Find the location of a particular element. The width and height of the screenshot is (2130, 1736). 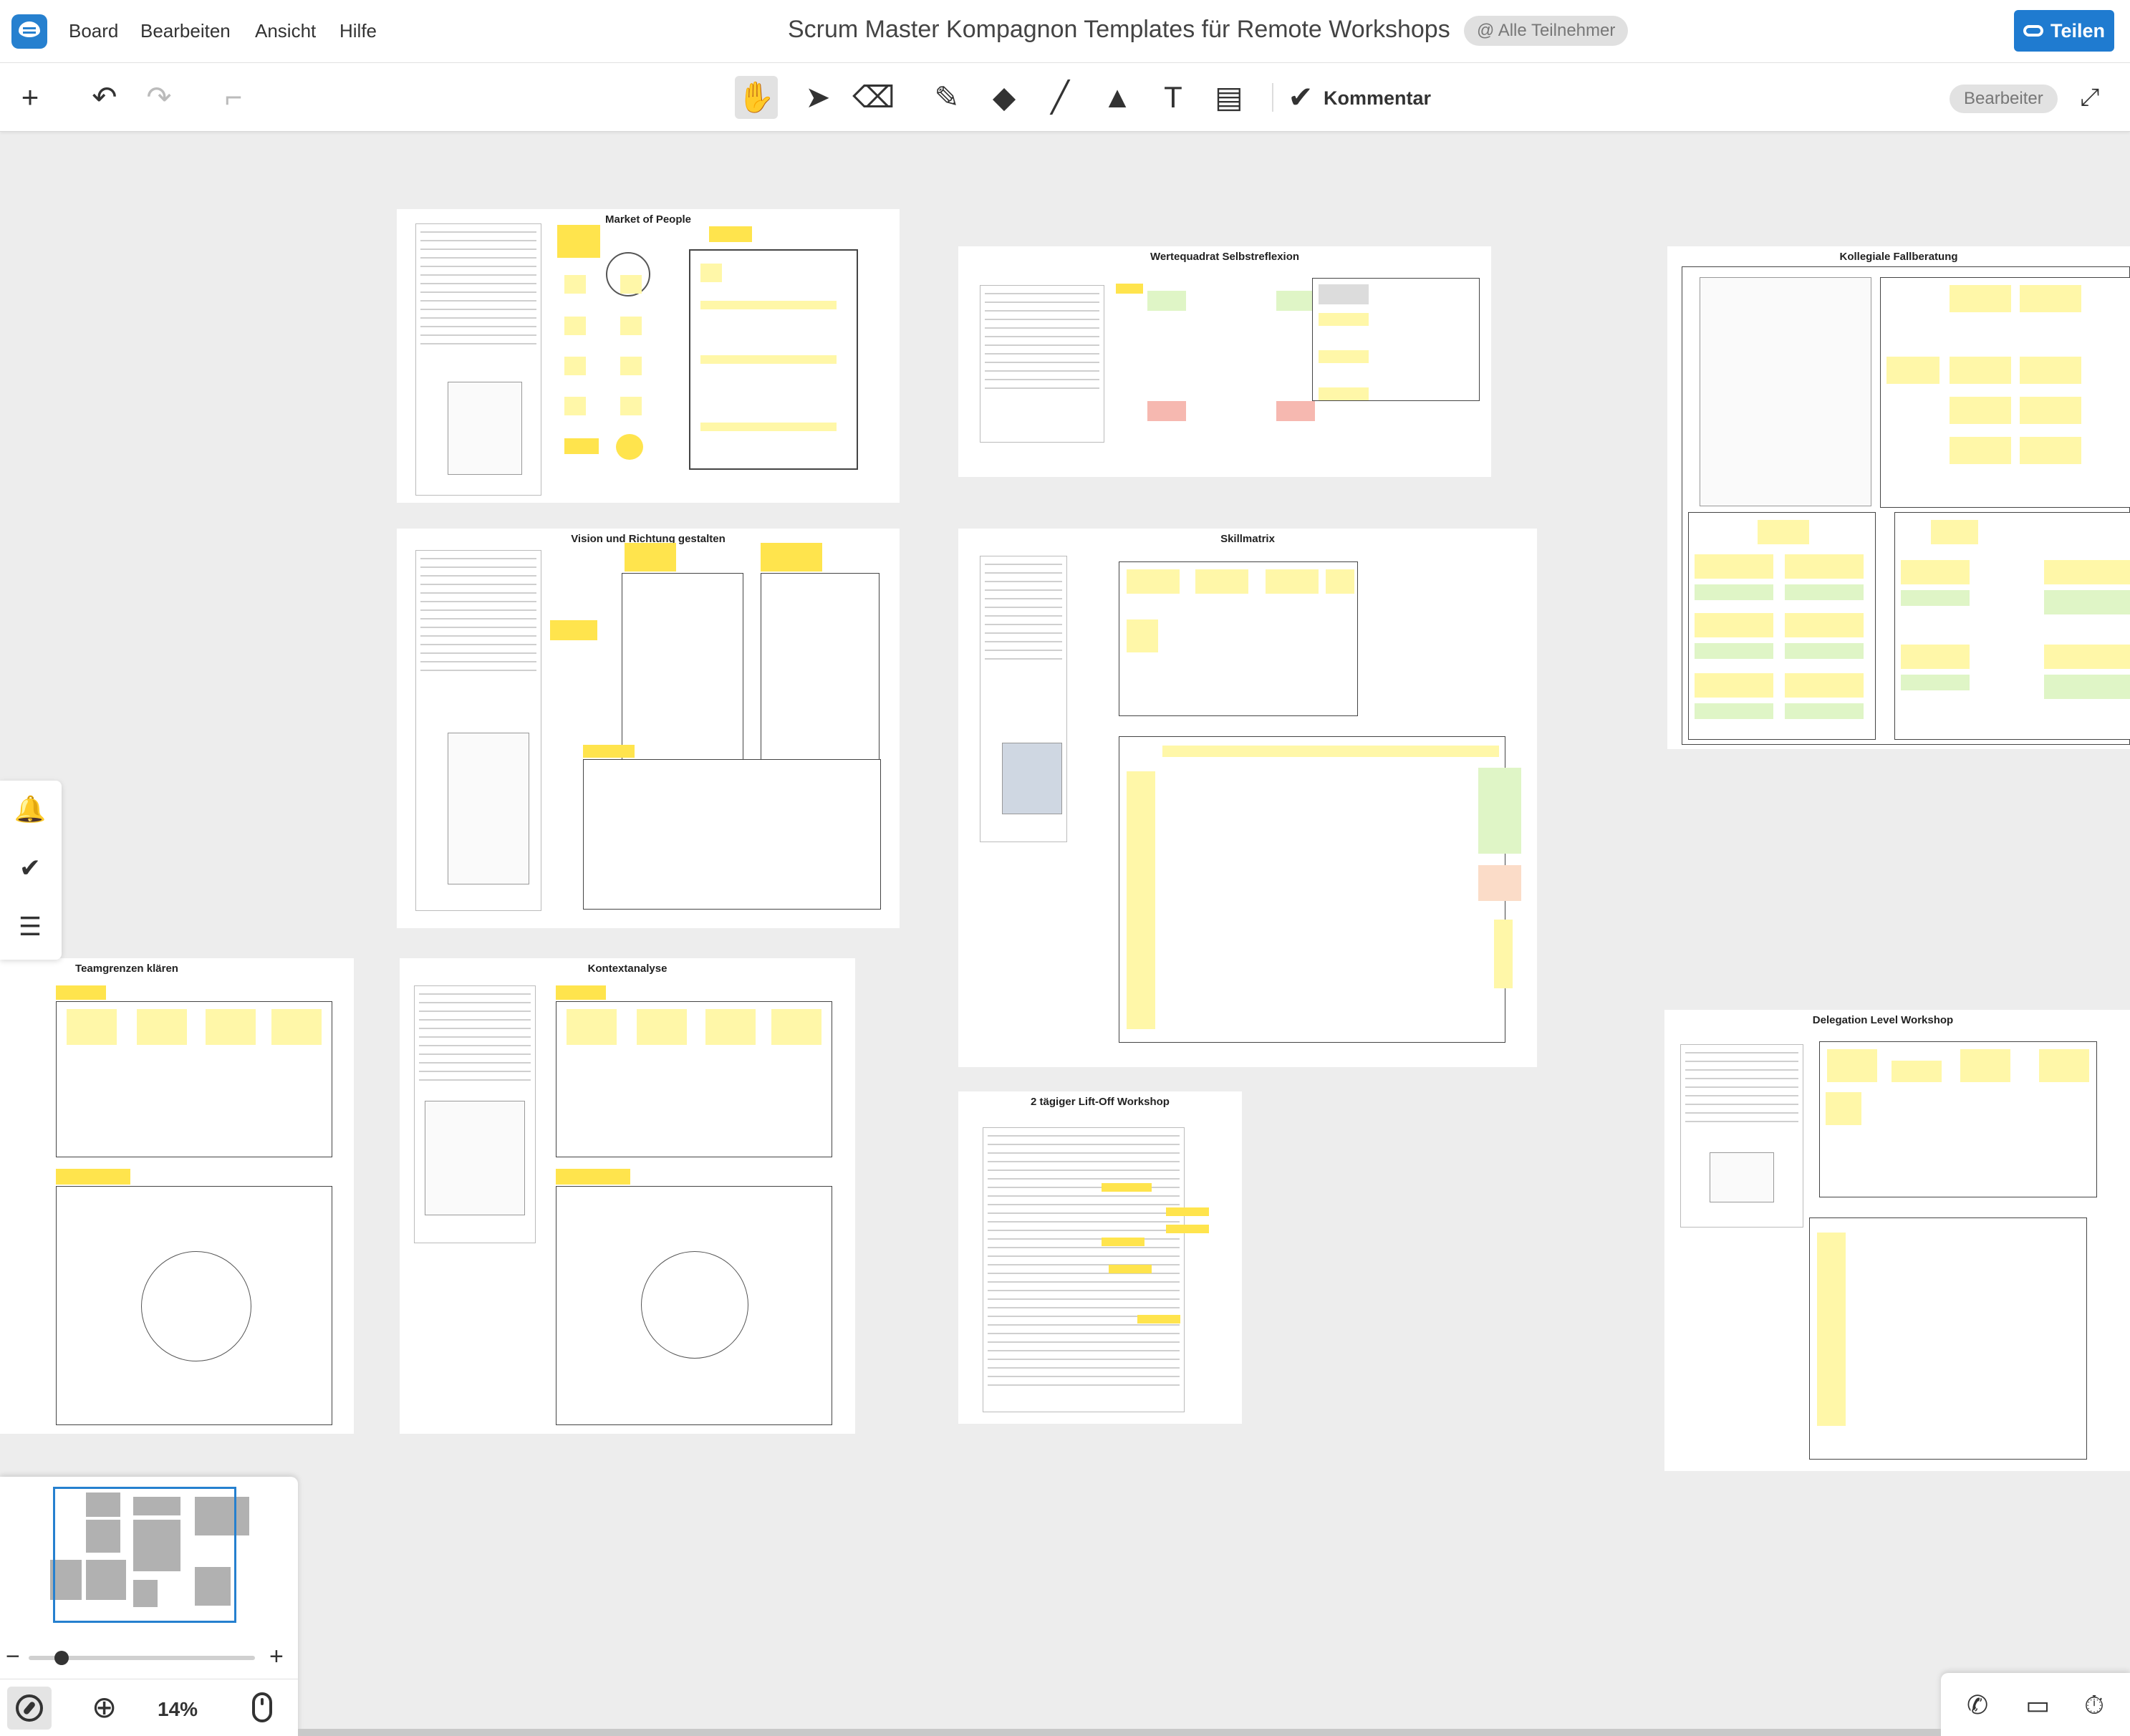

sticky-note-stack is located at coordinates (1503, 954).